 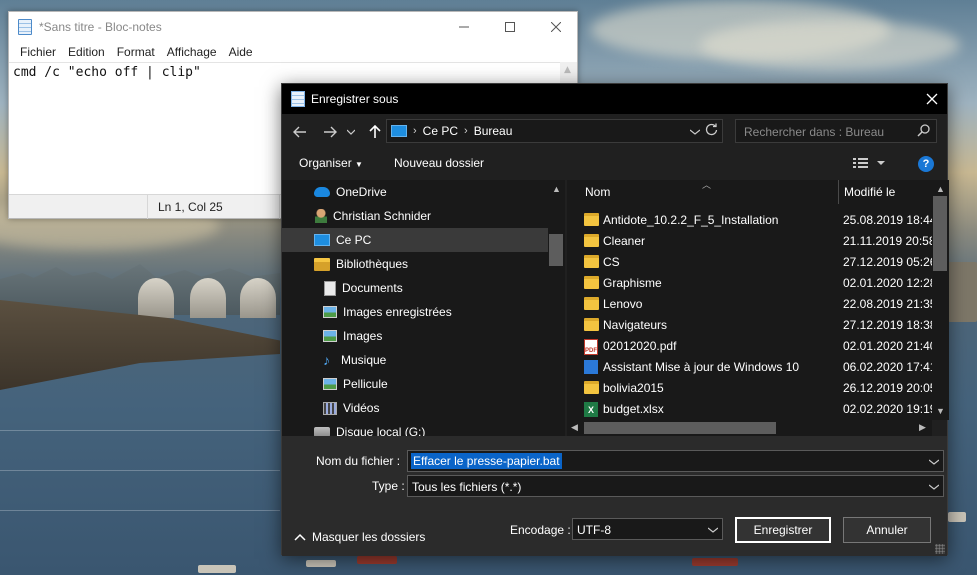 I want to click on notepad-title: *Sans titre - Bloc-notes, so click(x=100, y=27).